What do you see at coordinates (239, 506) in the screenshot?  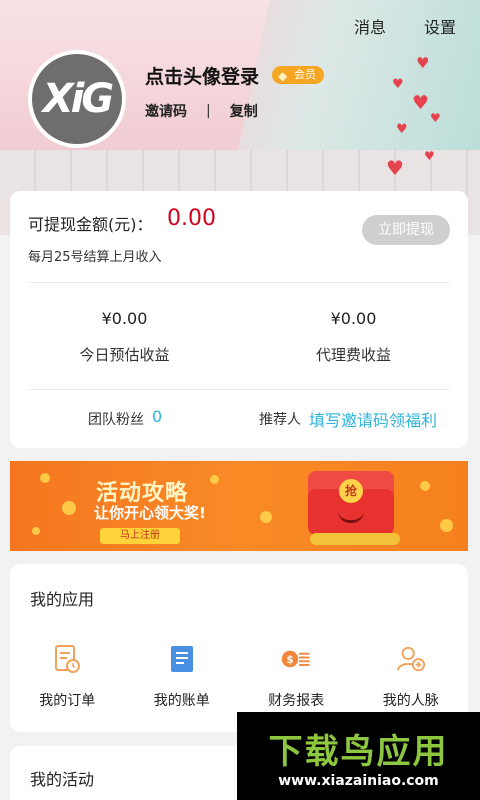 I see `promo-banner: 活动攻略 让你开心领大奖! 马上注册 抢` at bounding box center [239, 506].